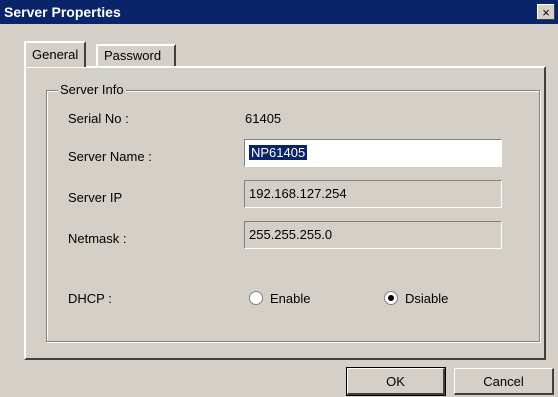 This screenshot has width=558, height=397. Describe the element at coordinates (98, 118) in the screenshot. I see `serial-label: Serial No :` at that location.